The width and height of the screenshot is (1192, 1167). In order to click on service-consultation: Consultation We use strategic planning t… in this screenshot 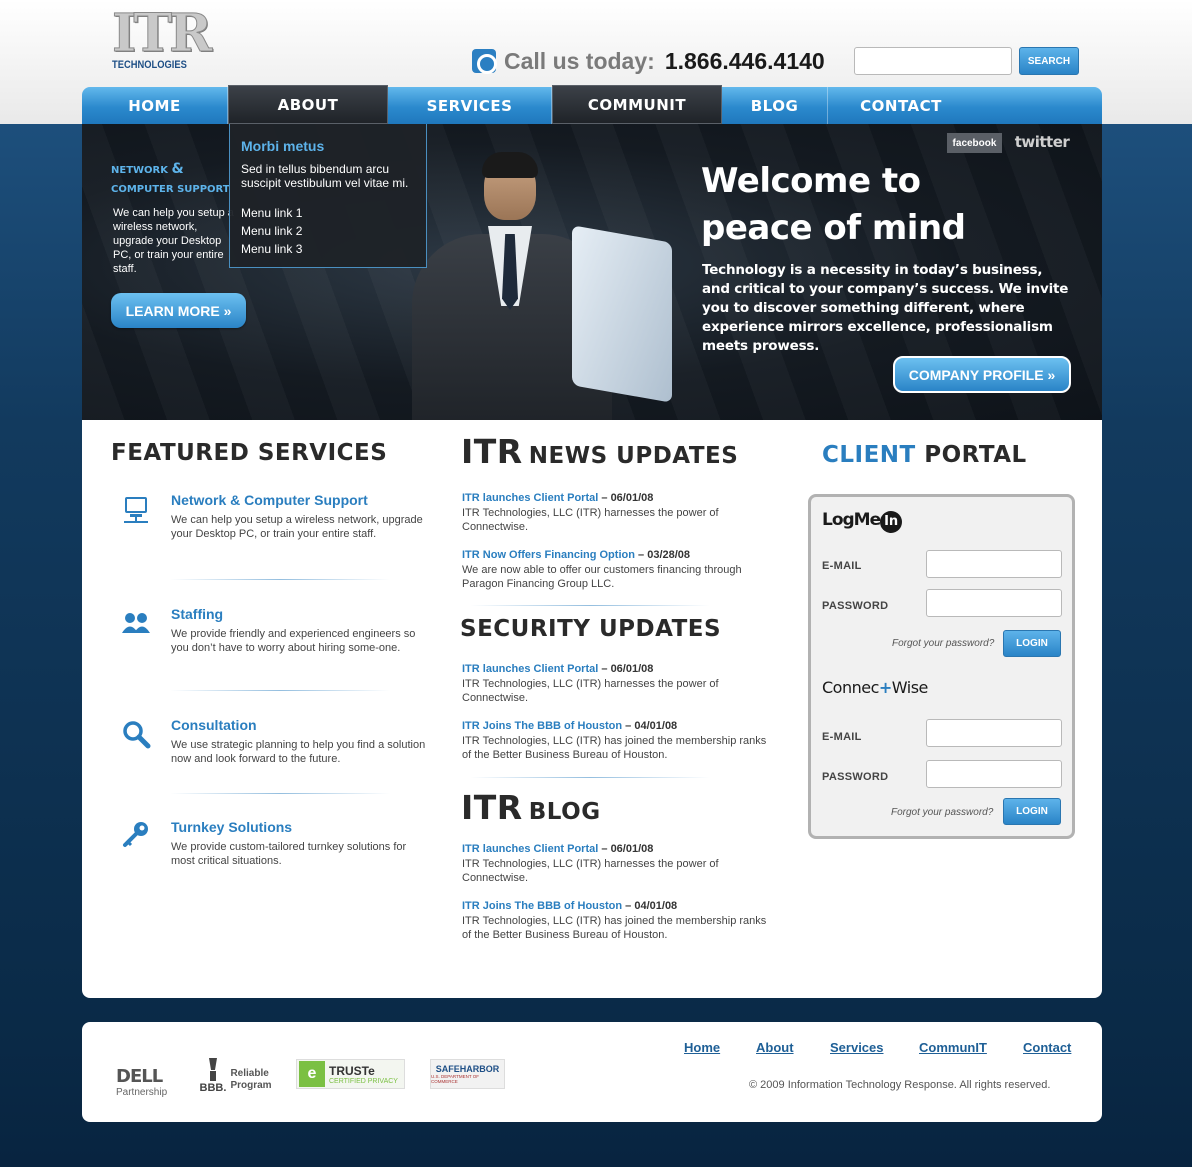, I will do `click(301, 741)`.